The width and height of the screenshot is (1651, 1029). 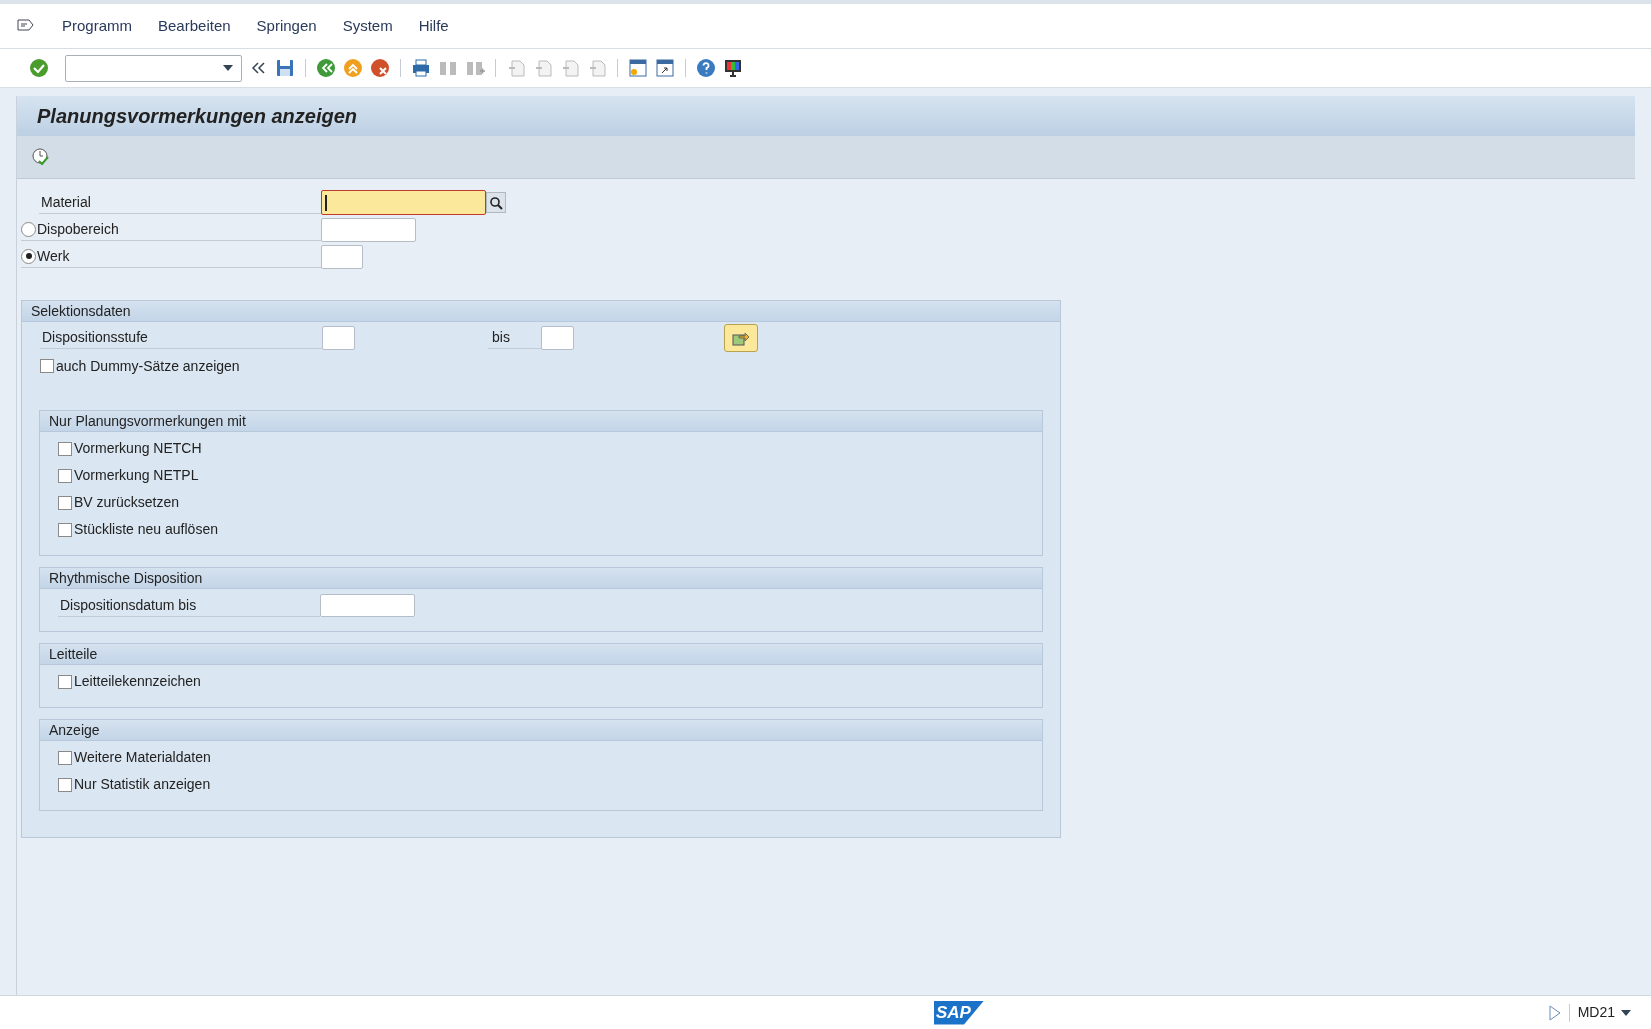 What do you see at coordinates (78, 229) in the screenshot?
I see `radio-label: Dispobereich` at bounding box center [78, 229].